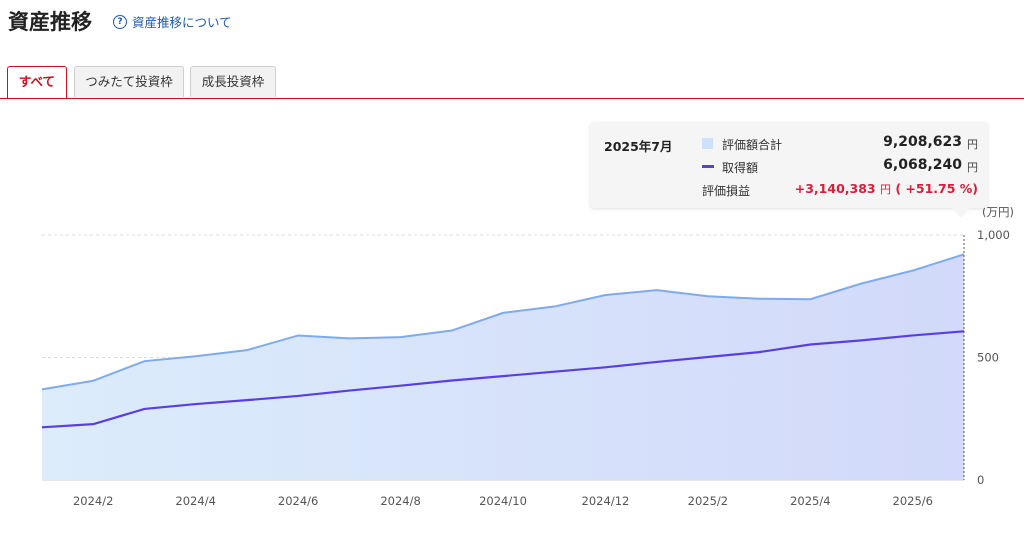 This screenshot has height=536, width=1024. What do you see at coordinates (400, 501) in the screenshot?
I see `x-tick-label: 2024/8` at bounding box center [400, 501].